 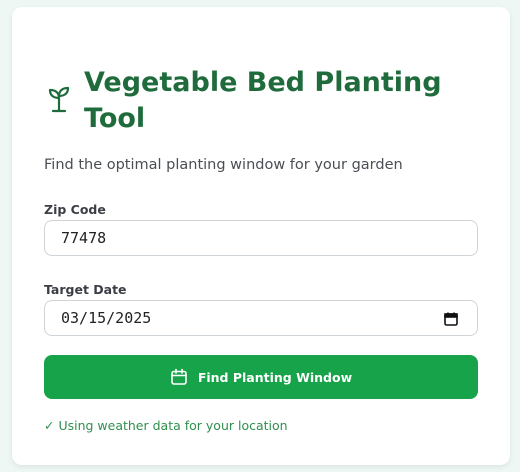 I want to click on sprout-icon, so click(x=59, y=99).